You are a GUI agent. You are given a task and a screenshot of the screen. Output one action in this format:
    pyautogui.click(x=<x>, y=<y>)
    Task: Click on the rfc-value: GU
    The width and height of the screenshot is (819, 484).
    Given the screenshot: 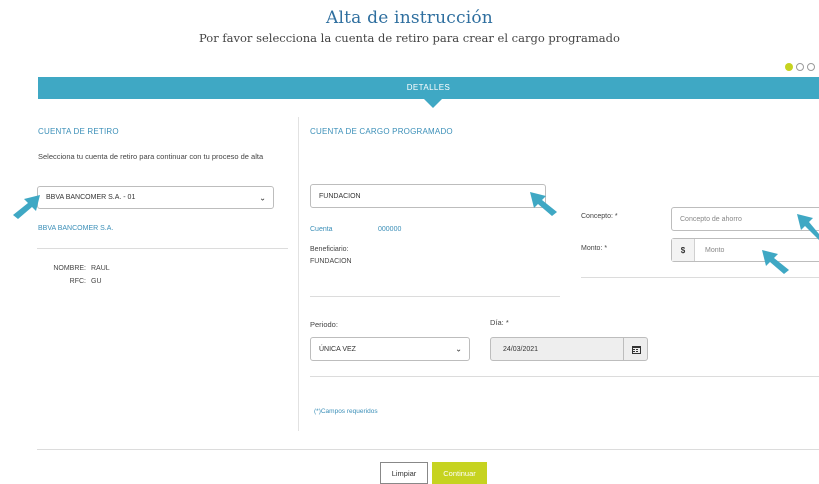 What is the action you would take?
    pyautogui.click(x=96, y=281)
    